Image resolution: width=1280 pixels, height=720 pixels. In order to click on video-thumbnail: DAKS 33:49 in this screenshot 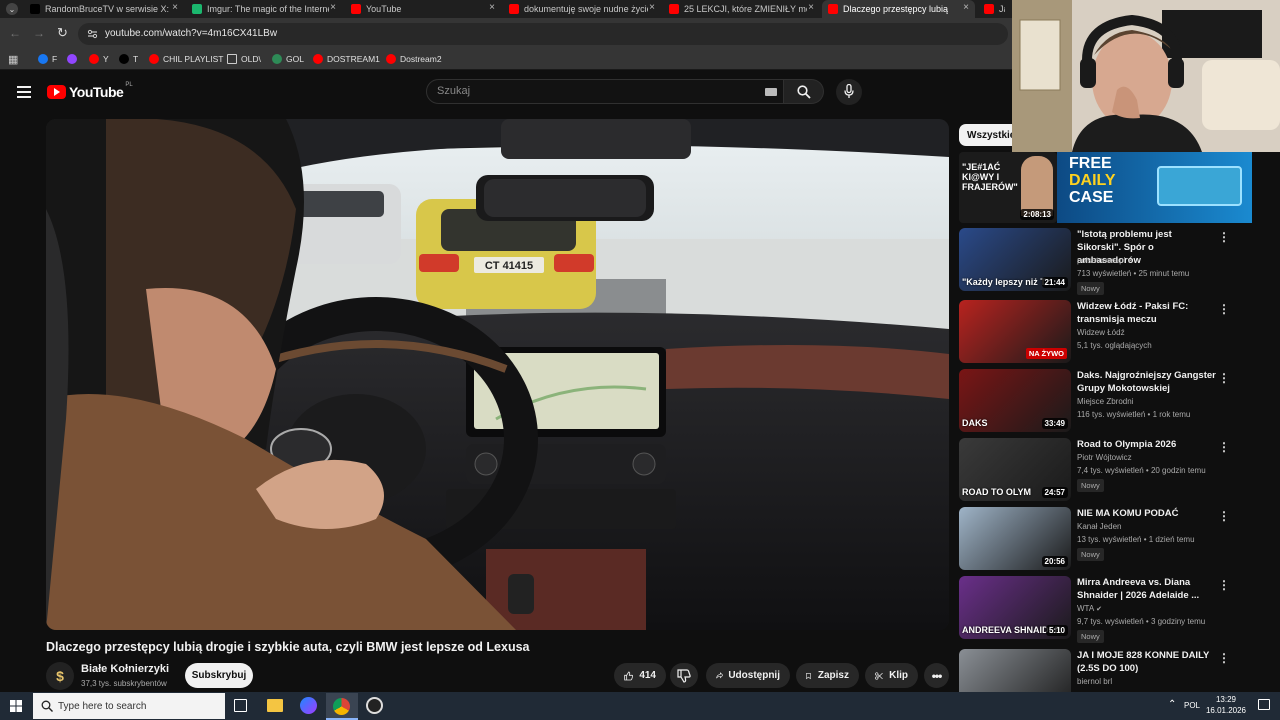, I will do `click(1015, 400)`.